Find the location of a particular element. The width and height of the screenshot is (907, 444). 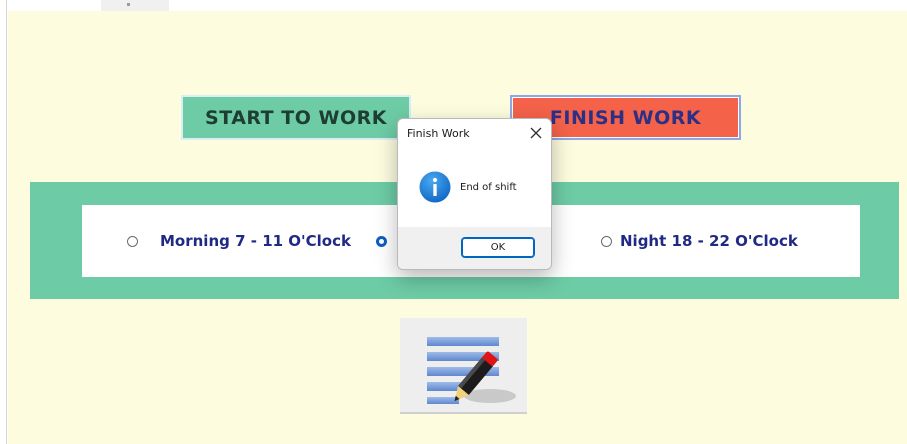

start-to-work-button: START TO WORK is located at coordinates (296, 117).